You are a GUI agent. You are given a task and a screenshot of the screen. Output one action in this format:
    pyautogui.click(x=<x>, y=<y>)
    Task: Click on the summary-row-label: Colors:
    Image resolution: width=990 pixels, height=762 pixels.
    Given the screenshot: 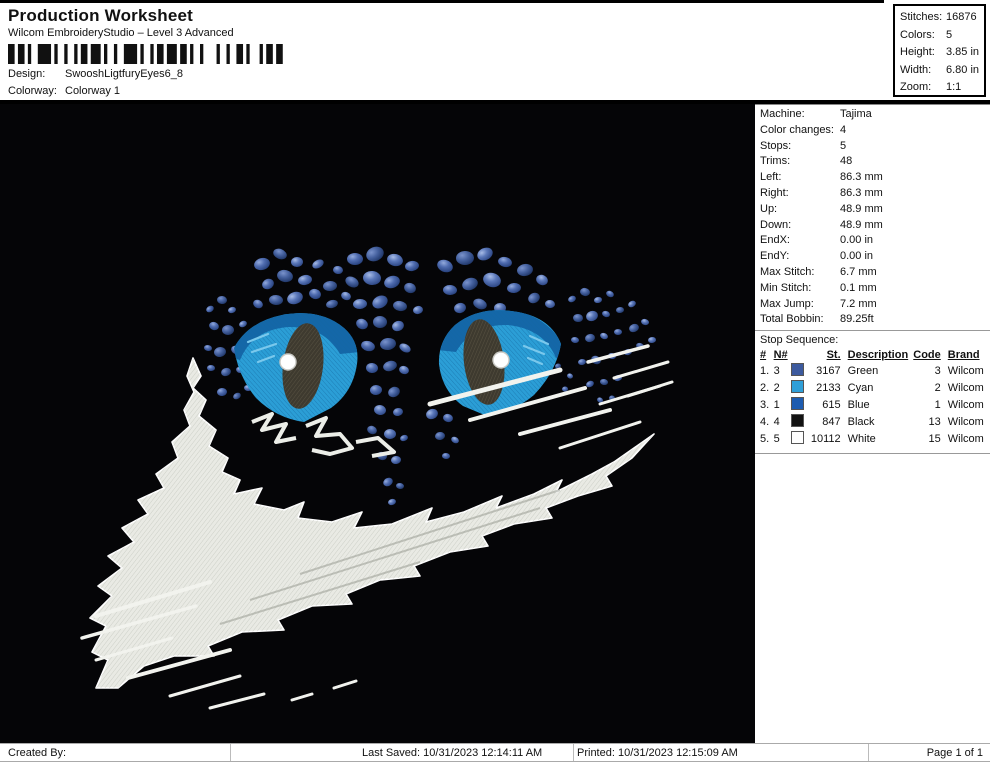 What is the action you would take?
    pyautogui.click(x=917, y=34)
    